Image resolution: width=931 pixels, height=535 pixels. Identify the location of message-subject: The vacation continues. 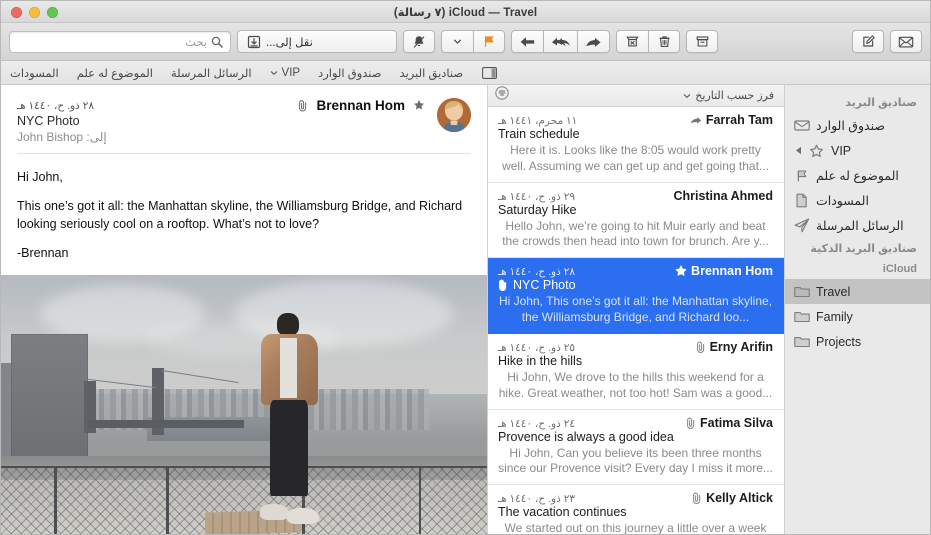
(635, 512).